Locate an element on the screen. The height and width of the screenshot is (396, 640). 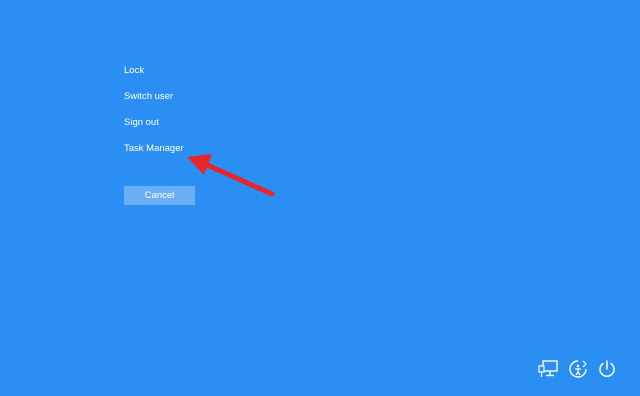
task-manager-option: Task Manager is located at coordinates (154, 149).